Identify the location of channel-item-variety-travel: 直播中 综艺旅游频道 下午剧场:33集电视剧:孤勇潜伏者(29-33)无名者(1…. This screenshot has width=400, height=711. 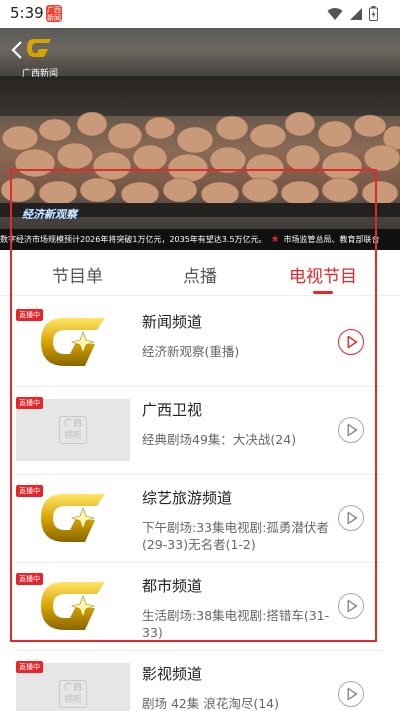
(200, 519).